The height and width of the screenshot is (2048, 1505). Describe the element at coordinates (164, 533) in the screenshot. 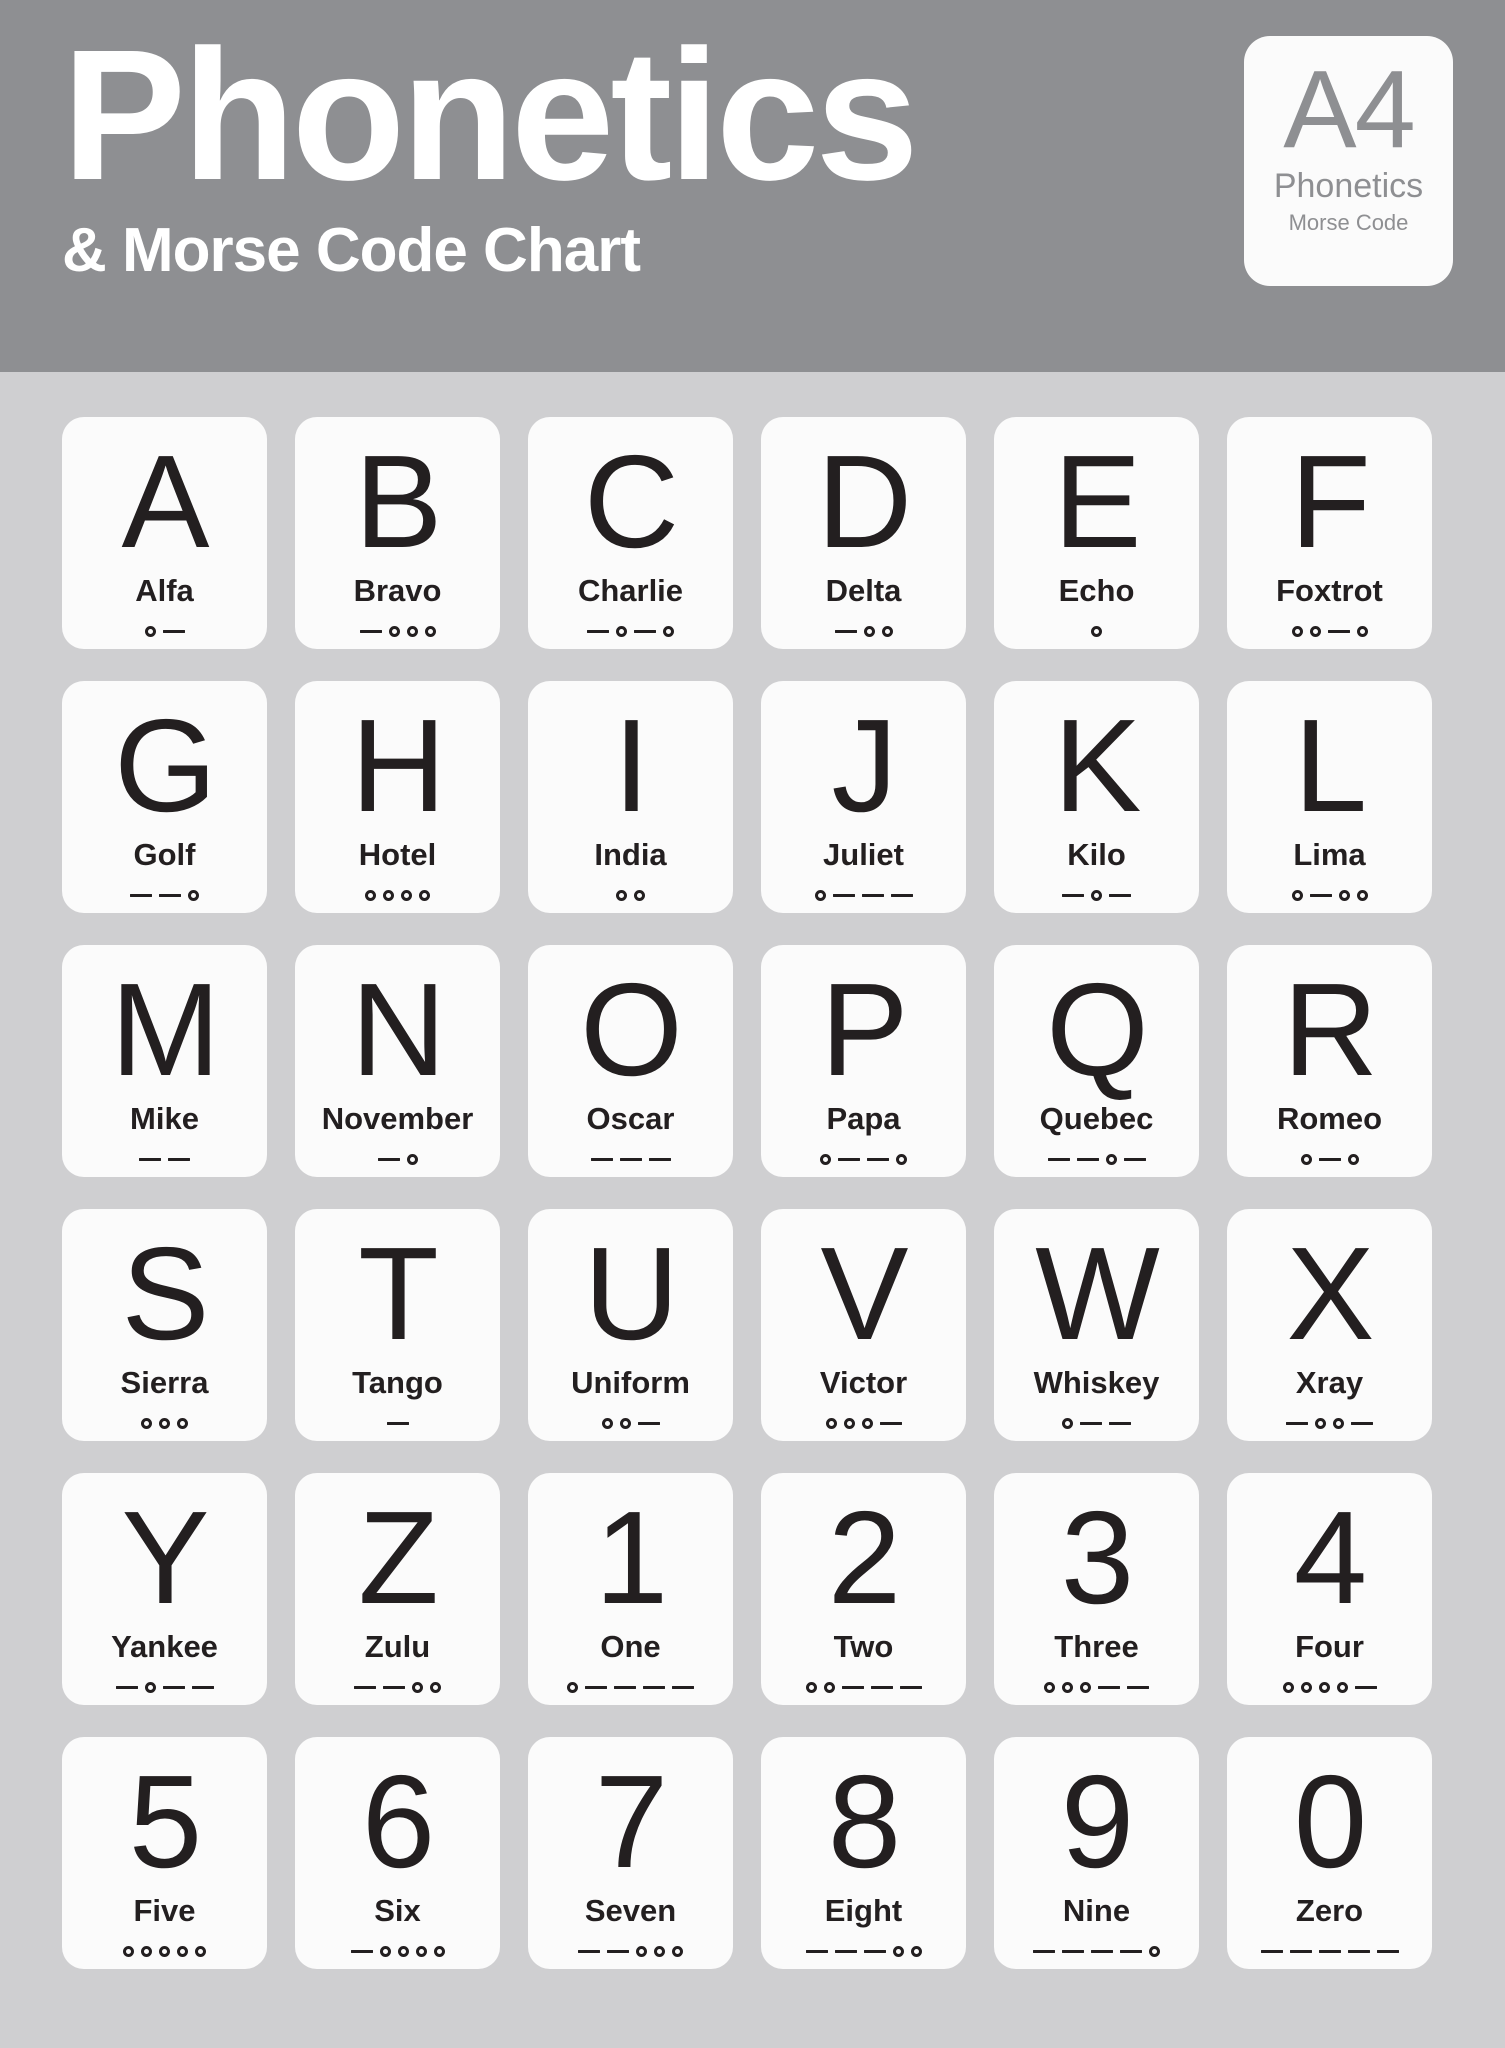

I see `letter-card: A Alfa` at that location.